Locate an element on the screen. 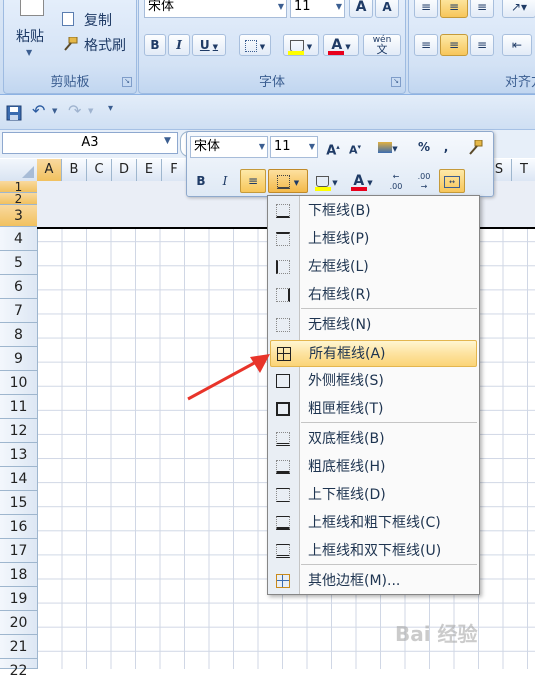 The width and height of the screenshot is (535, 683). align-left-button: ≡ is located at coordinates (426, 45).